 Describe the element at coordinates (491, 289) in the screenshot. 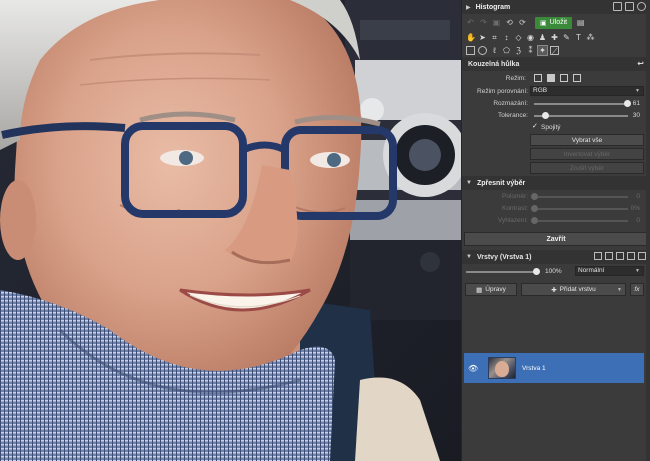

I see `edits-button: ▦ Úpravy` at that location.